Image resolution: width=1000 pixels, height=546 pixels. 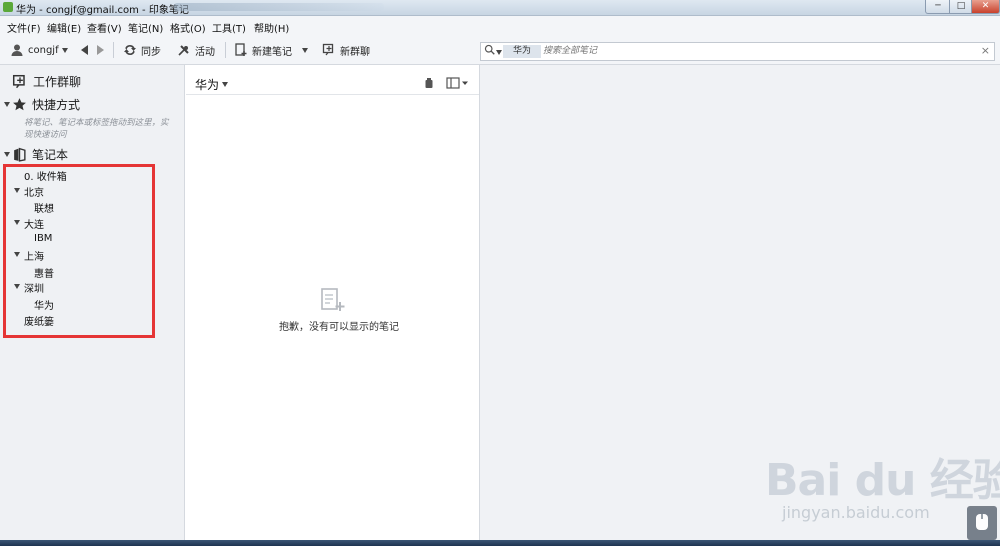 What do you see at coordinates (339, 327) in the screenshot?
I see `empty-notes-message: 抱歉，没有可以显示的笔记` at bounding box center [339, 327].